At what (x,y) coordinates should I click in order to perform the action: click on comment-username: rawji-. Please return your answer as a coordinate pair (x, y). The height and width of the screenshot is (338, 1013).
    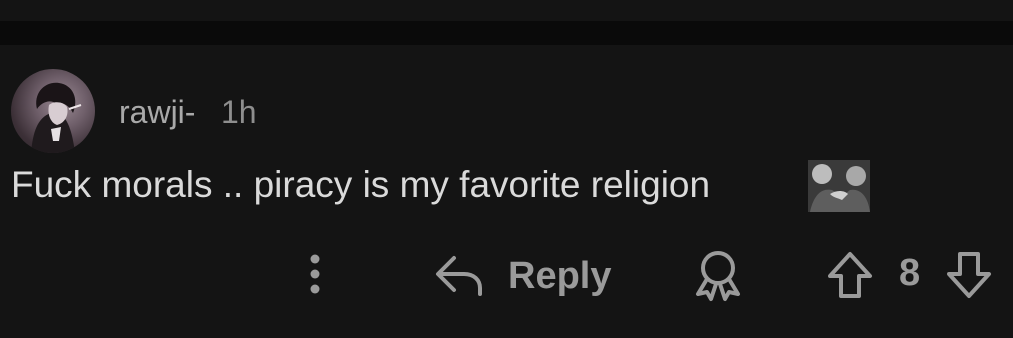
    Looking at the image, I should click on (157, 112).